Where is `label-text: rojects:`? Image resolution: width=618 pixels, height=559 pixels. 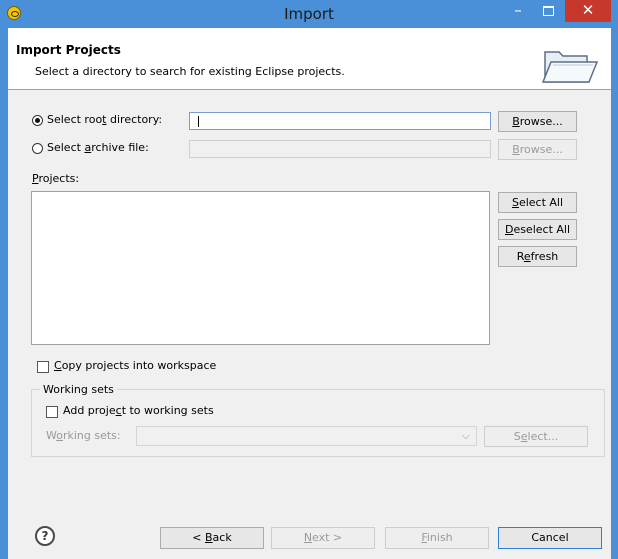
label-text: rojects: is located at coordinates (59, 178).